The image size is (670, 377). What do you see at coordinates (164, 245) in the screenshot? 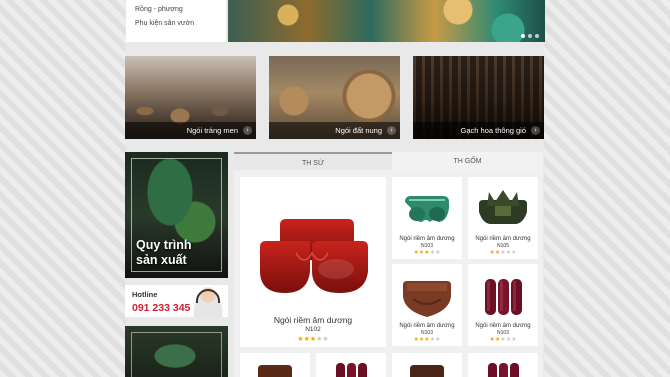
I see `process-title-line1: Quy trình` at bounding box center [164, 245].